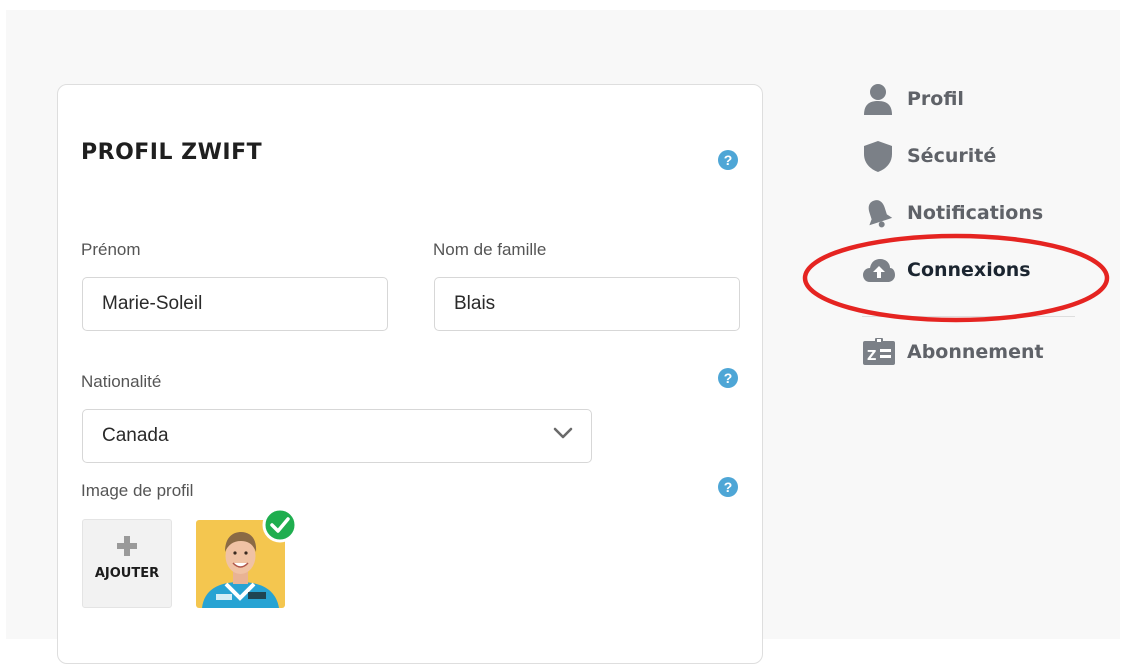 Image resolution: width=1122 pixels, height=664 pixels. Describe the element at coordinates (135, 435) in the screenshot. I see `nationality-value: Canada` at that location.